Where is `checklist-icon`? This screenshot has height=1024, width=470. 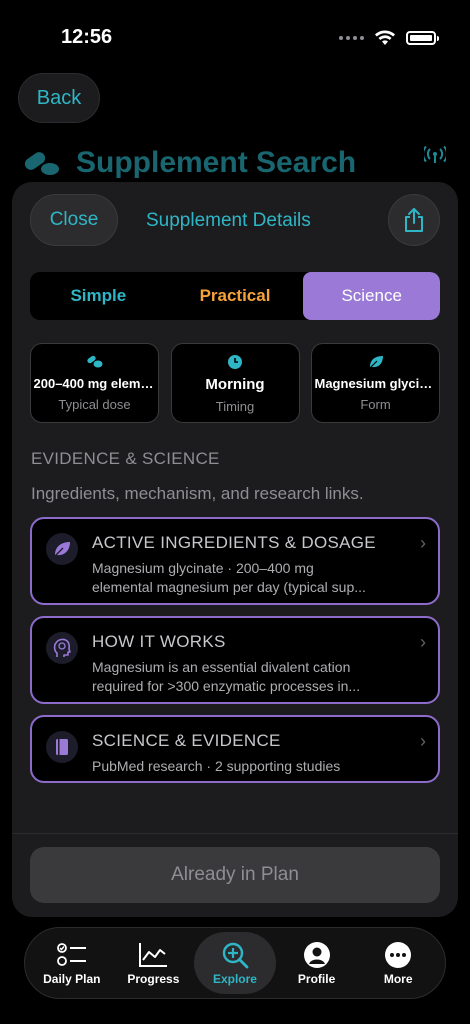
checklist-icon is located at coordinates (71, 954).